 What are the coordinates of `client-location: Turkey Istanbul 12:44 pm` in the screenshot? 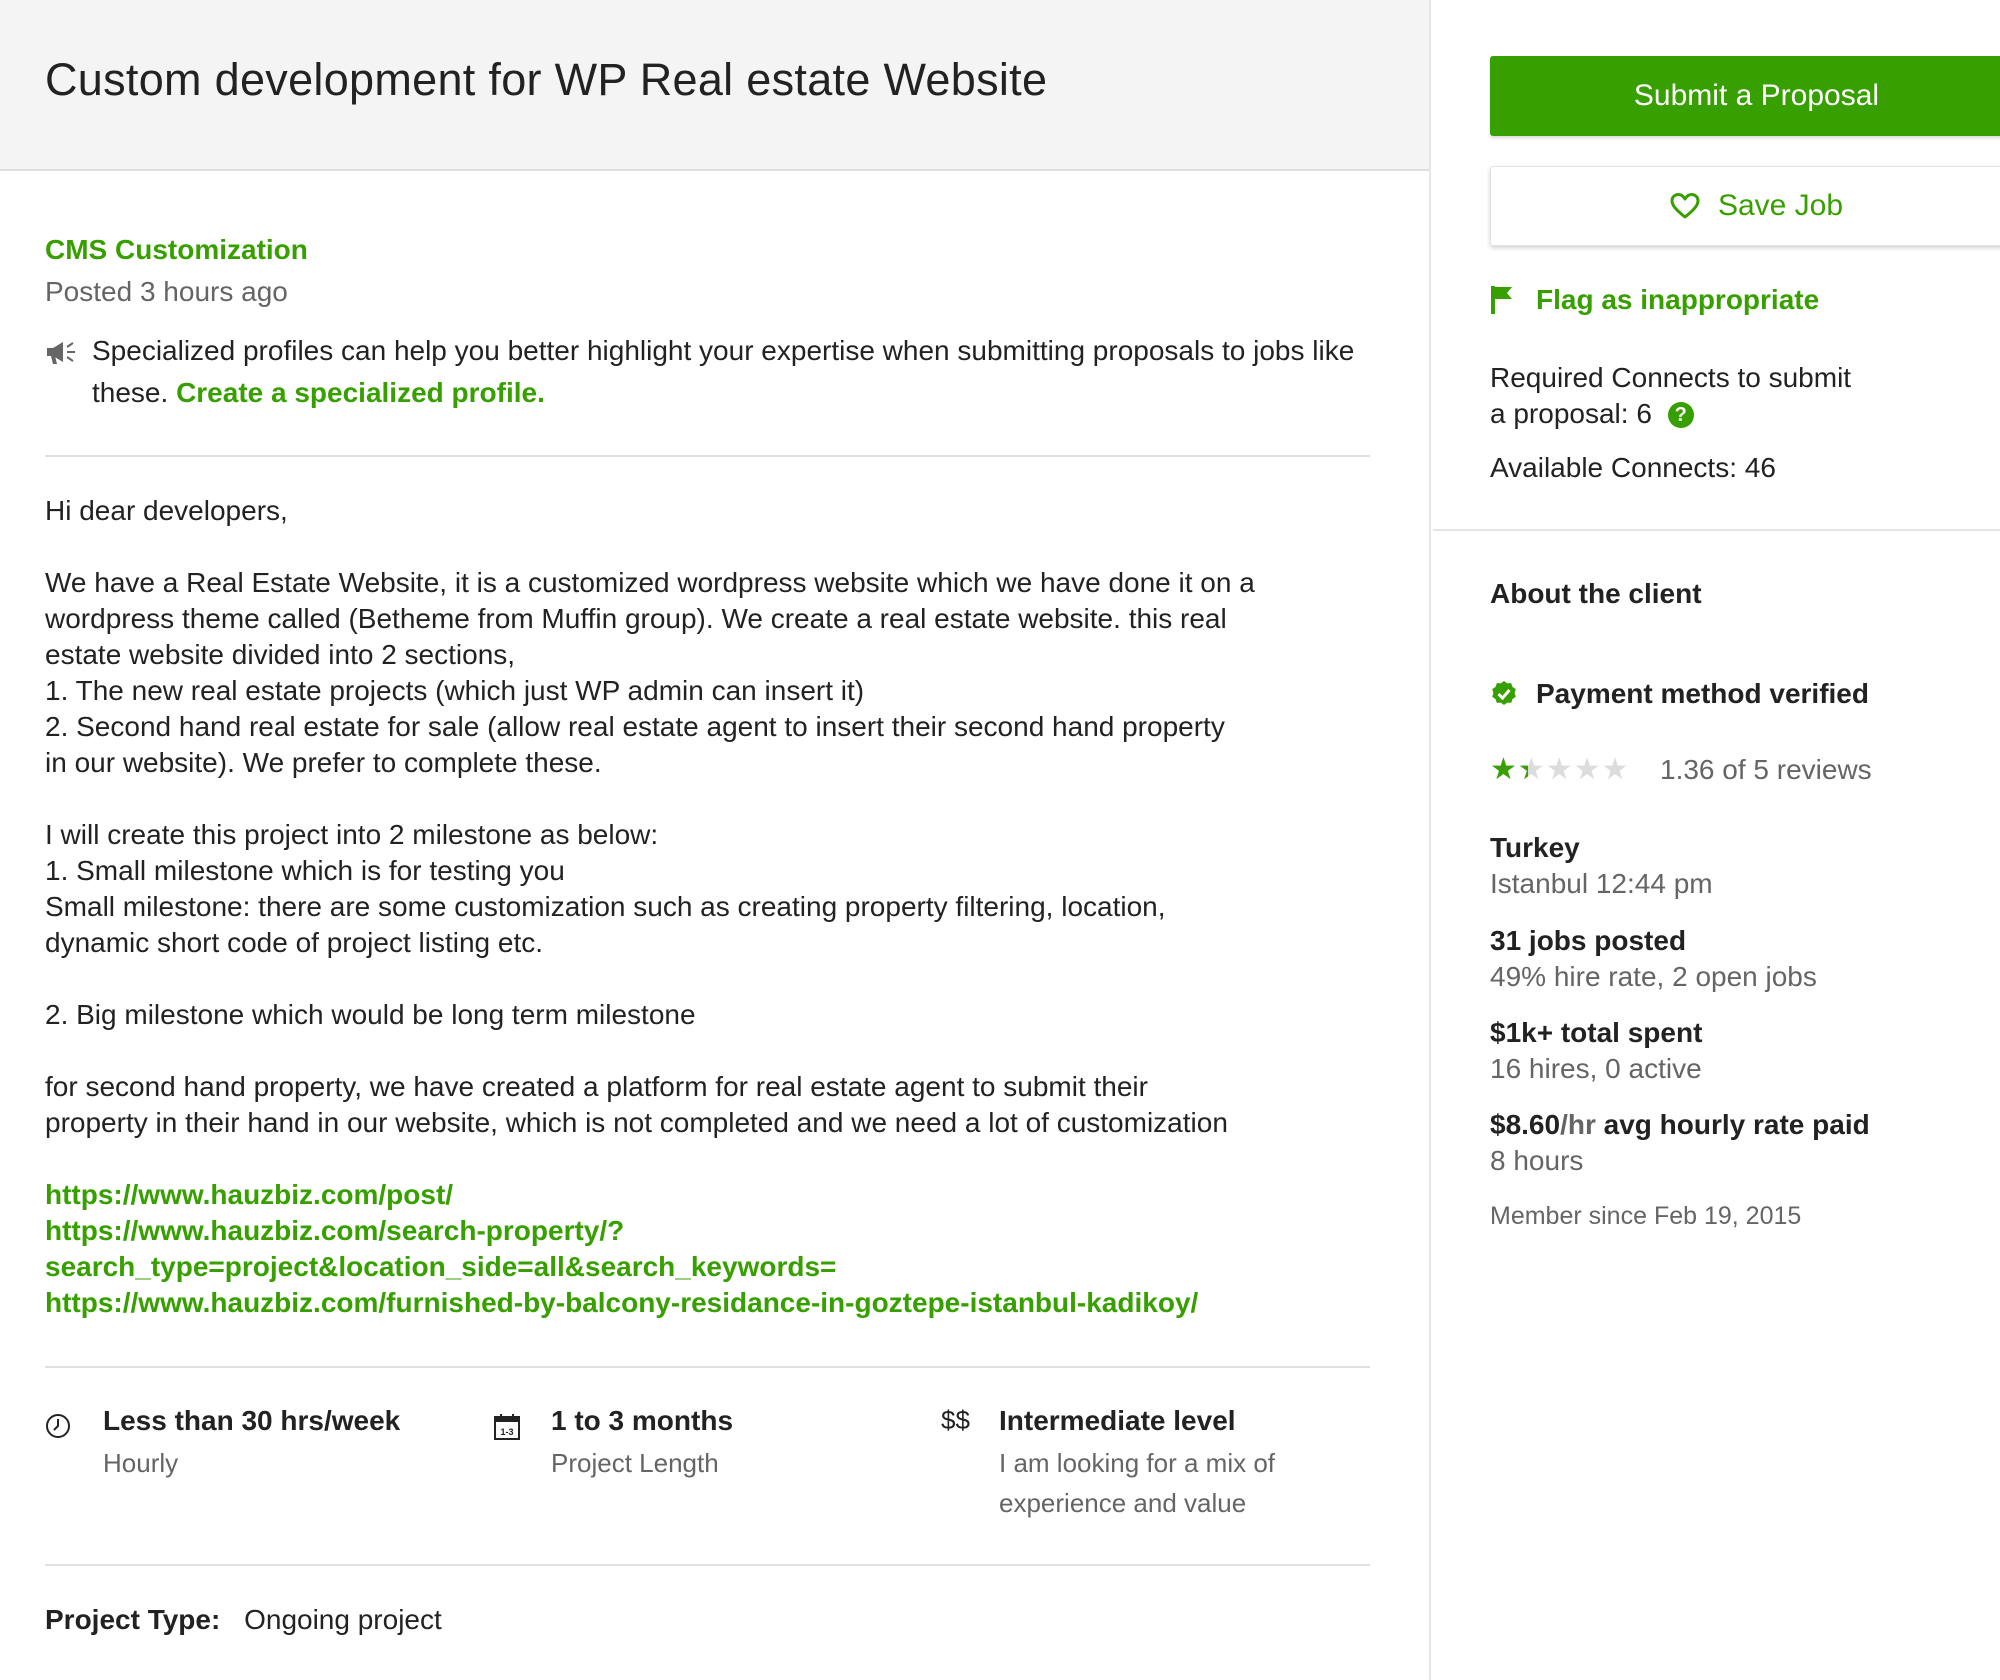 It's located at (1601, 866).